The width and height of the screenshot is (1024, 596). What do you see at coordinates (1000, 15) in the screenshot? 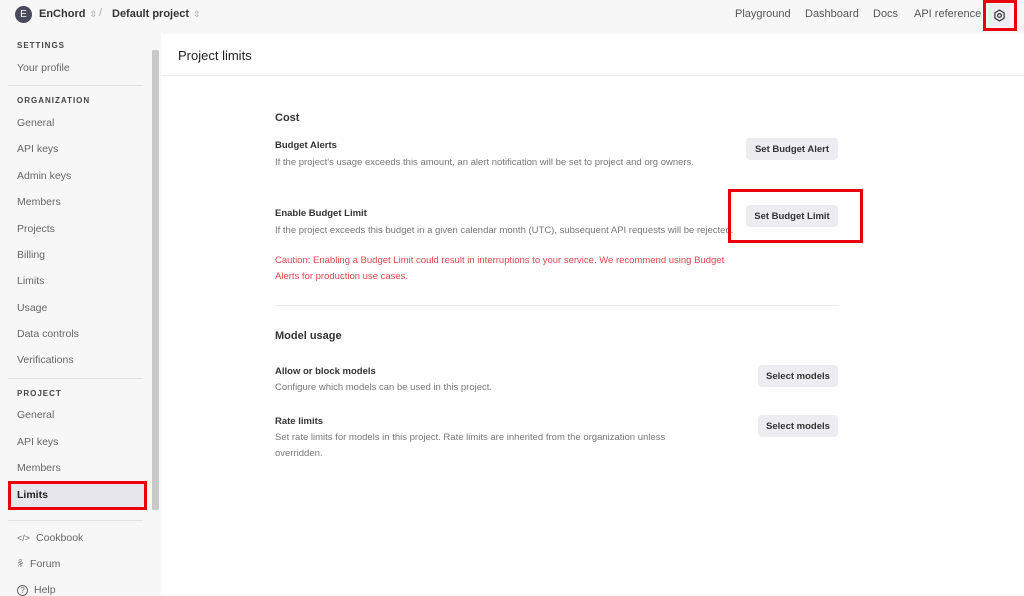
I see `highlight-box-settings` at bounding box center [1000, 15].